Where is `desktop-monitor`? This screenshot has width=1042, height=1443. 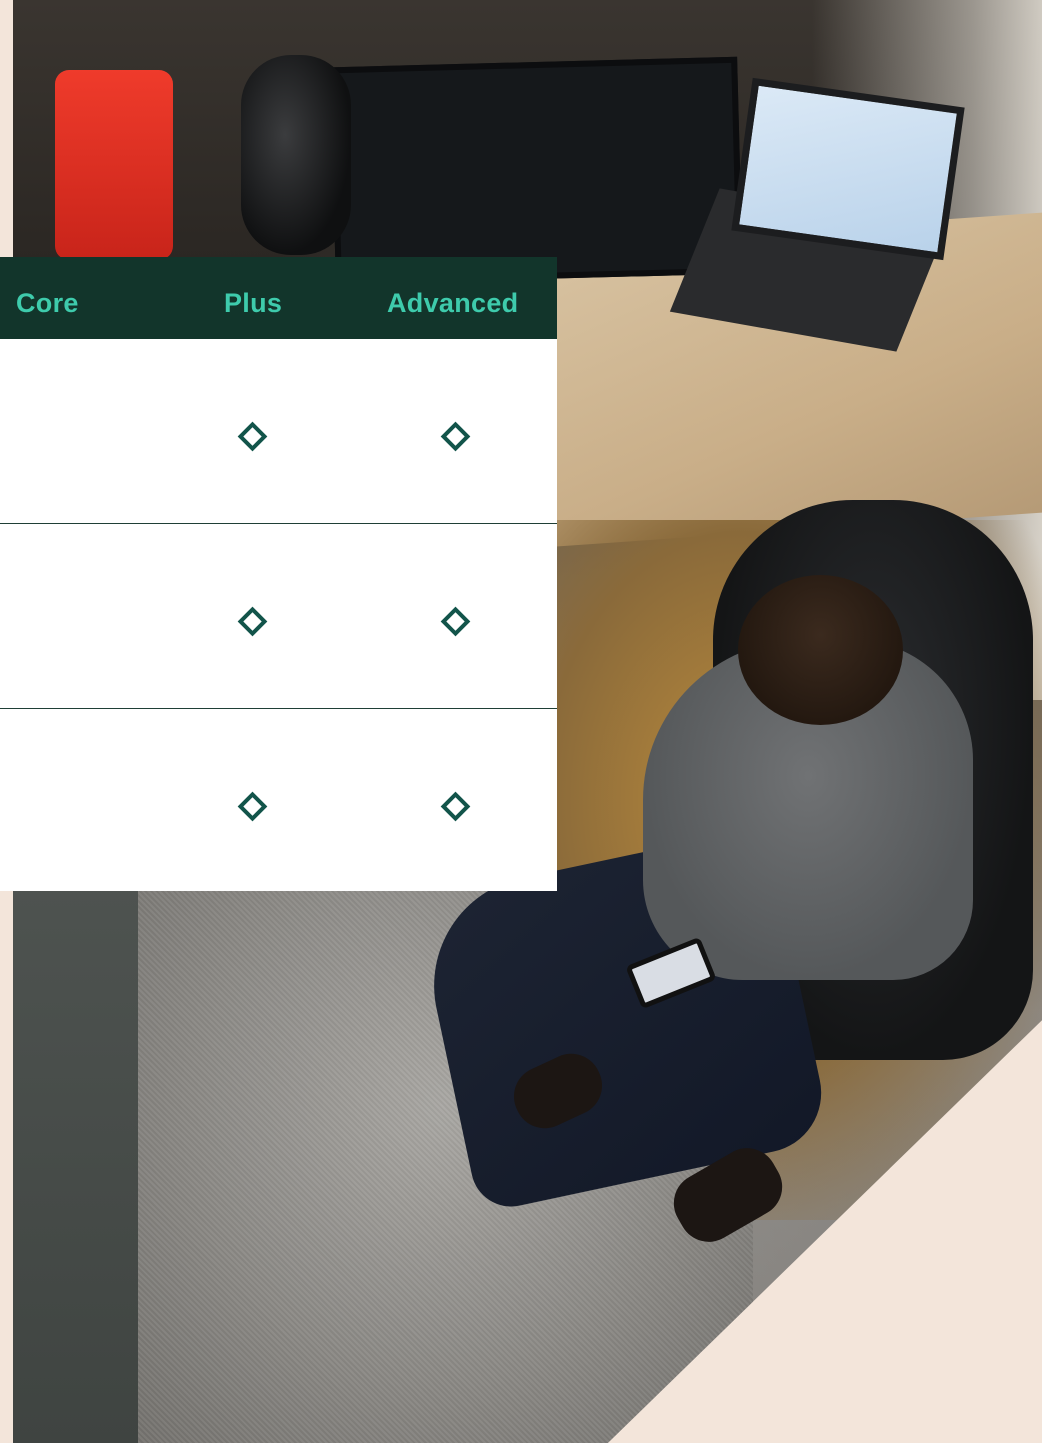 desktop-monitor is located at coordinates (536, 170).